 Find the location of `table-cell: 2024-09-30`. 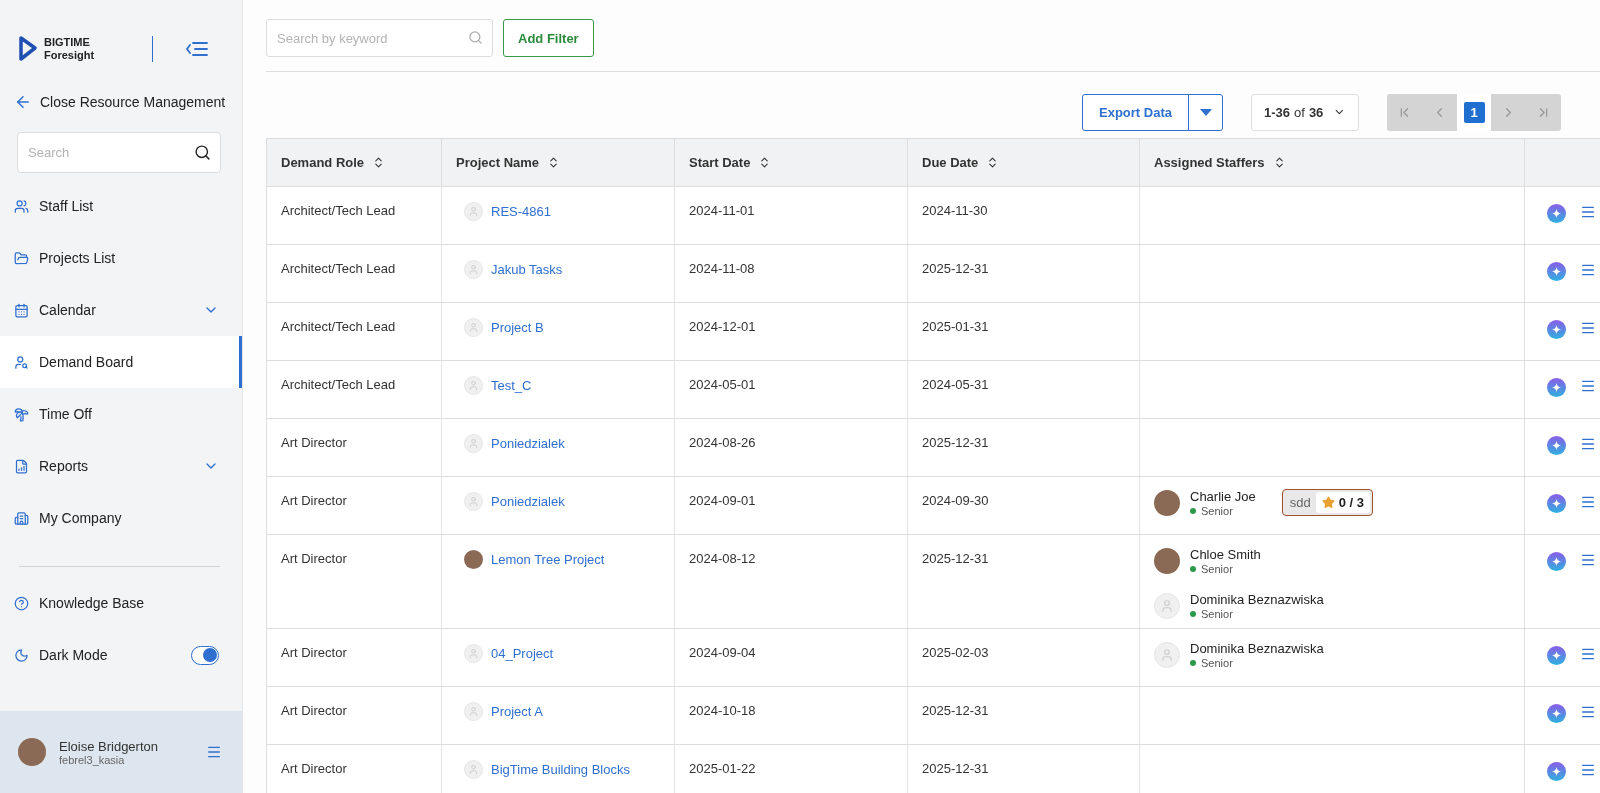

table-cell: 2024-09-30 is located at coordinates (1024, 506).